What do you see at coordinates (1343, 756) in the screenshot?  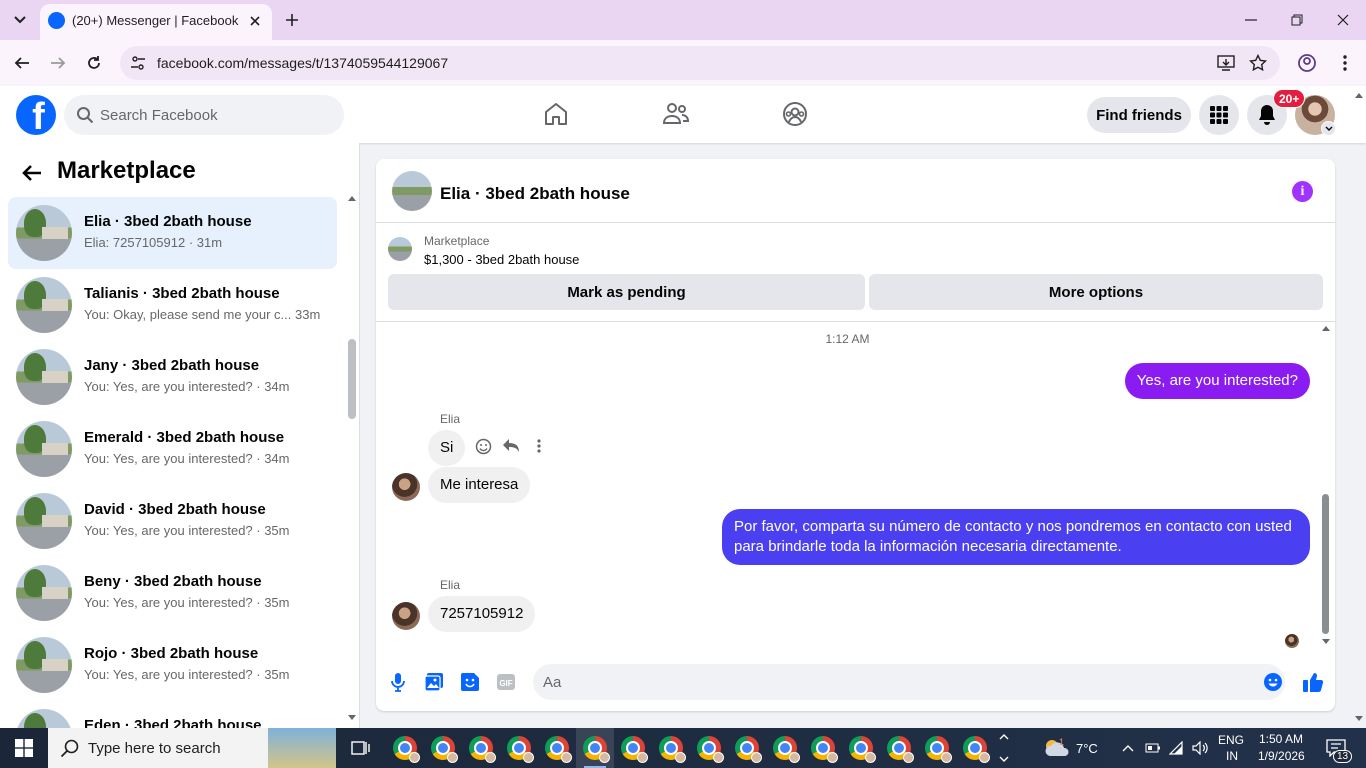 I see `notification-count-badge: 13` at bounding box center [1343, 756].